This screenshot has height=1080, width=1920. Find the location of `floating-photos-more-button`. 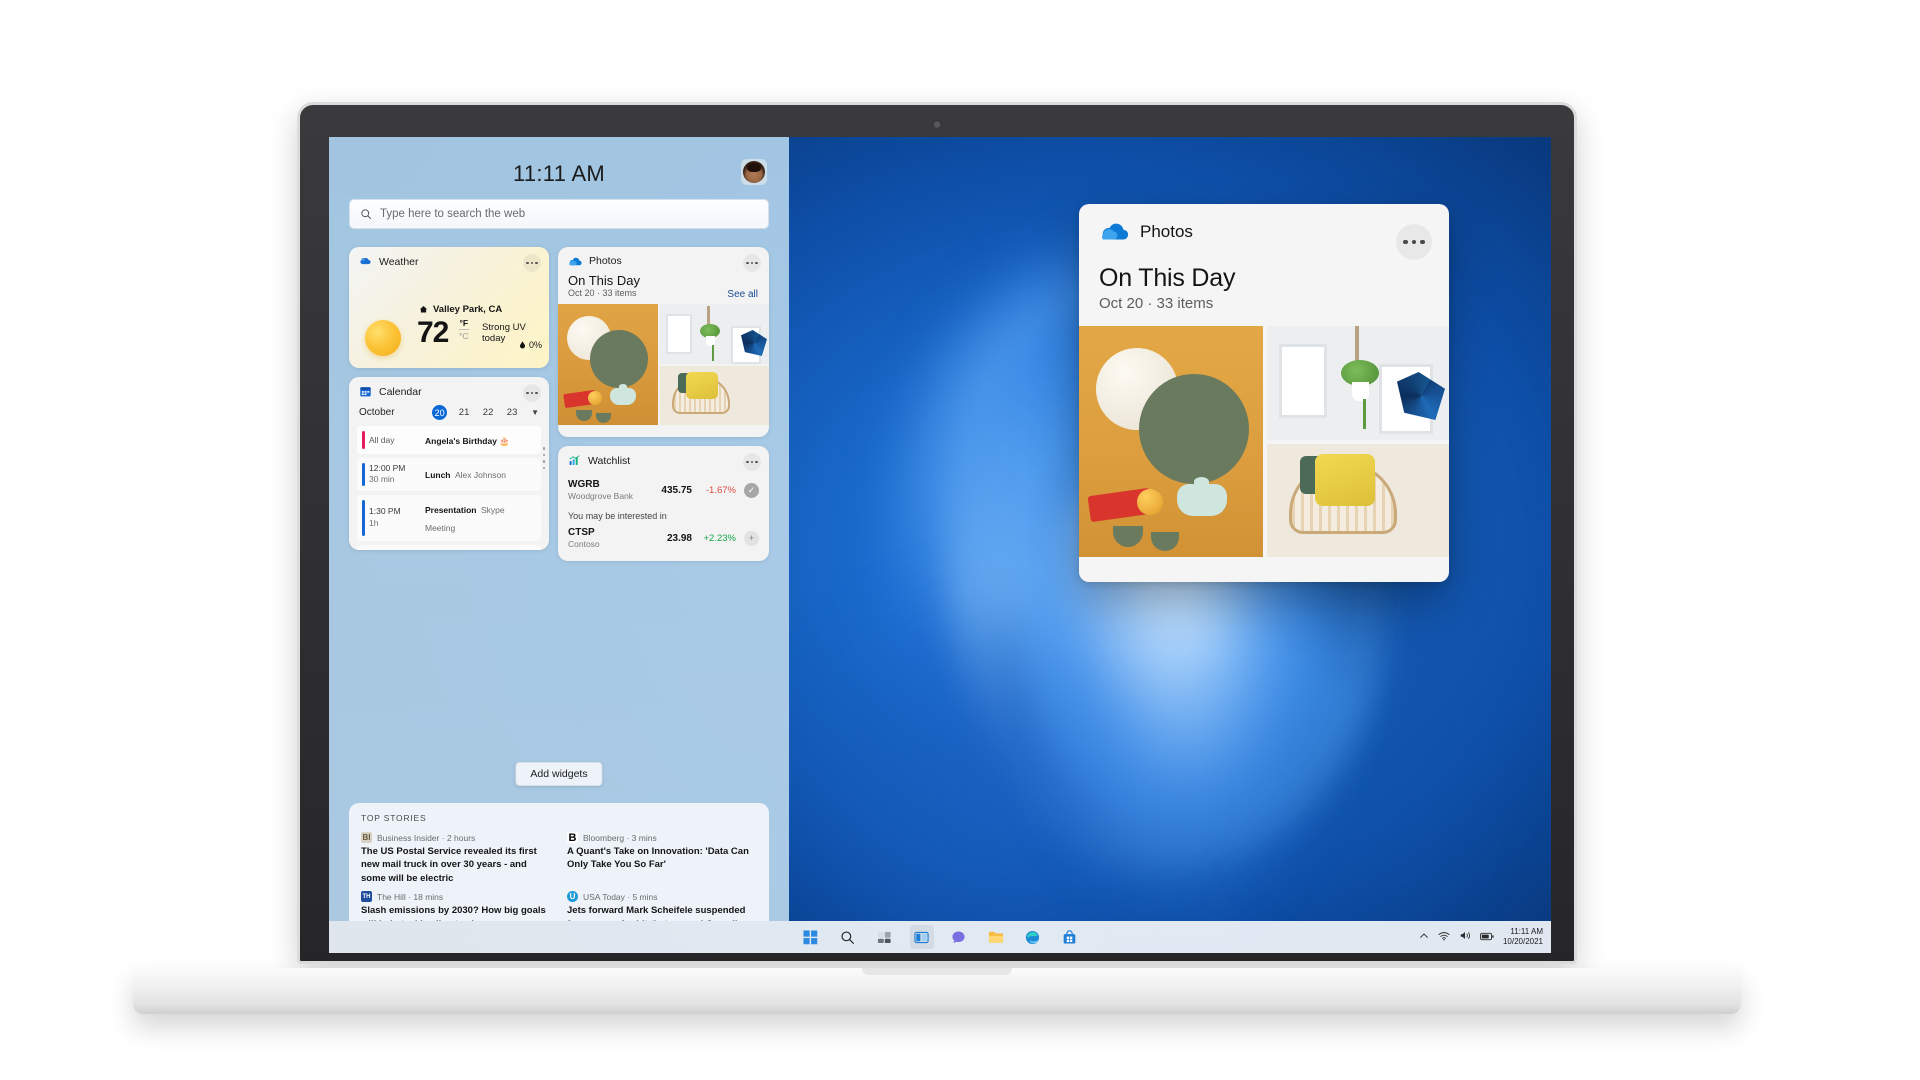

floating-photos-more-button is located at coordinates (1414, 242).